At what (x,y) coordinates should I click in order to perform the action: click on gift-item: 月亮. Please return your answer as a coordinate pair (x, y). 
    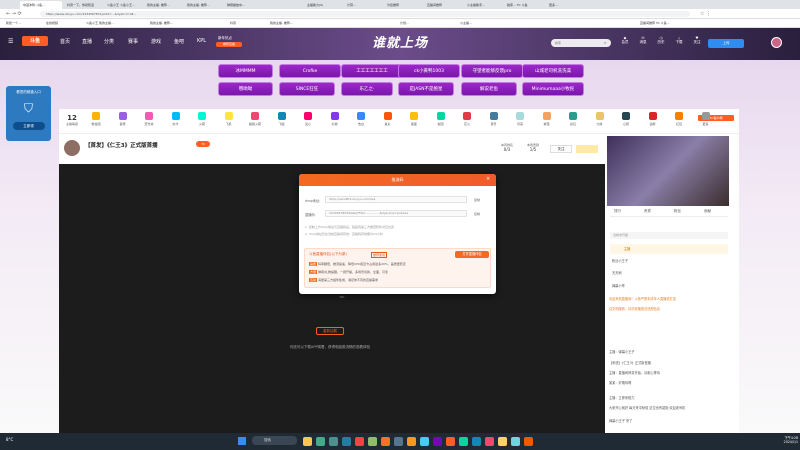
    Looking at the image, I should click on (520, 119).